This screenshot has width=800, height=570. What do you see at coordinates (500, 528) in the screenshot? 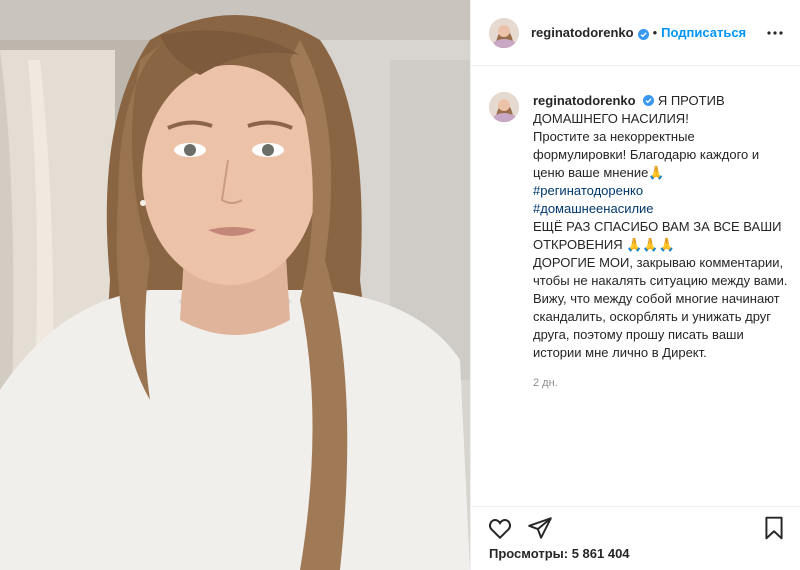
I see `heart-icon` at bounding box center [500, 528].